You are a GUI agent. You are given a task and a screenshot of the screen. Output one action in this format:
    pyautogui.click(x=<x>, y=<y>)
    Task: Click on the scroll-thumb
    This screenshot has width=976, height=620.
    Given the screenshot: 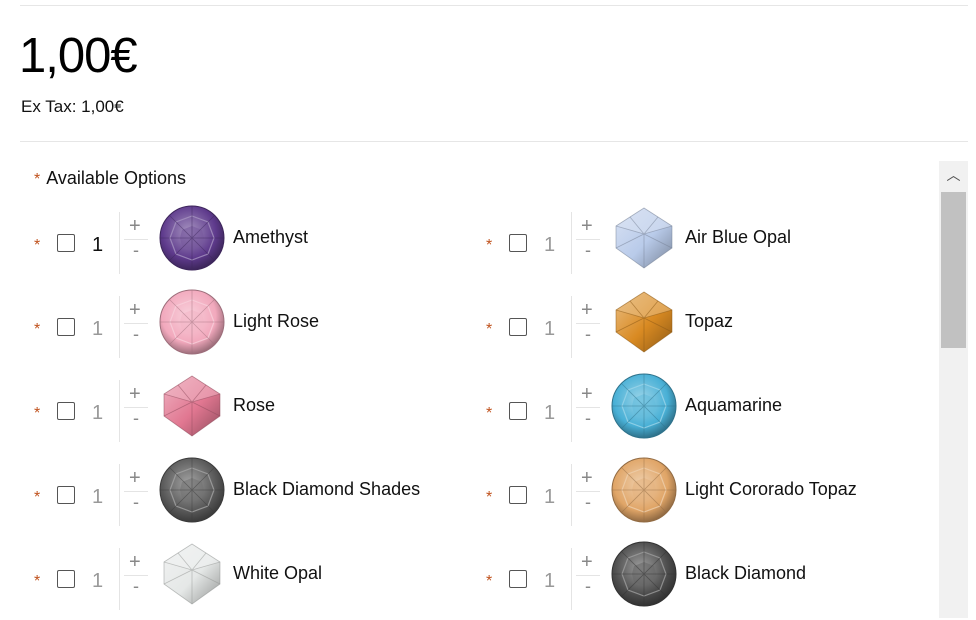 What is the action you would take?
    pyautogui.click(x=953, y=270)
    